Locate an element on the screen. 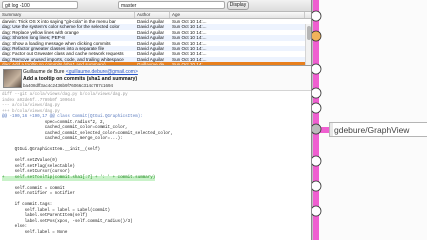  branch-tag-text: gdebure/GraphView is located at coordinates (372, 130).